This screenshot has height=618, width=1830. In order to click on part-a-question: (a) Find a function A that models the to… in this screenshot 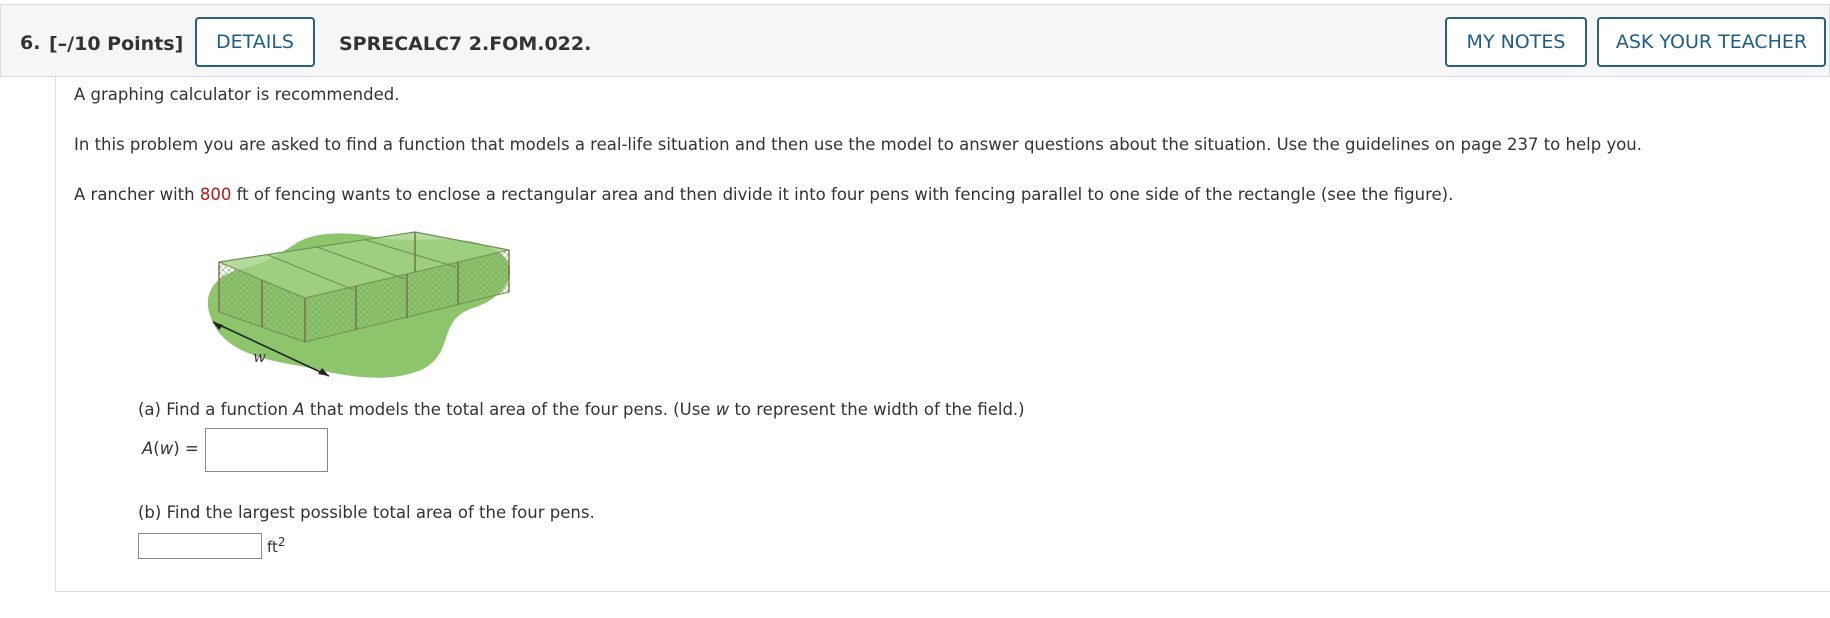, I will do `click(581, 409)`.